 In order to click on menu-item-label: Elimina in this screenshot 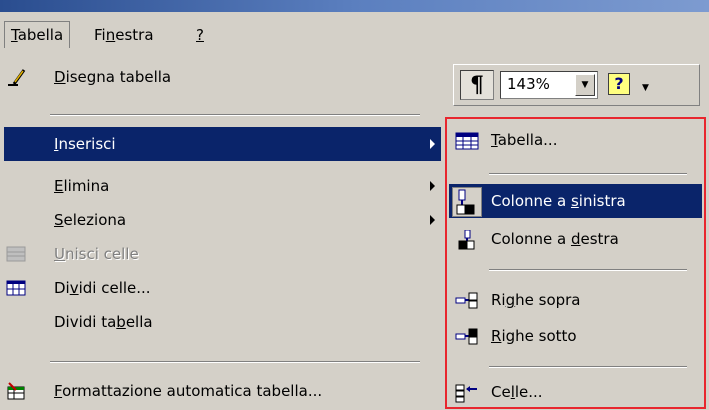, I will do `click(82, 186)`.